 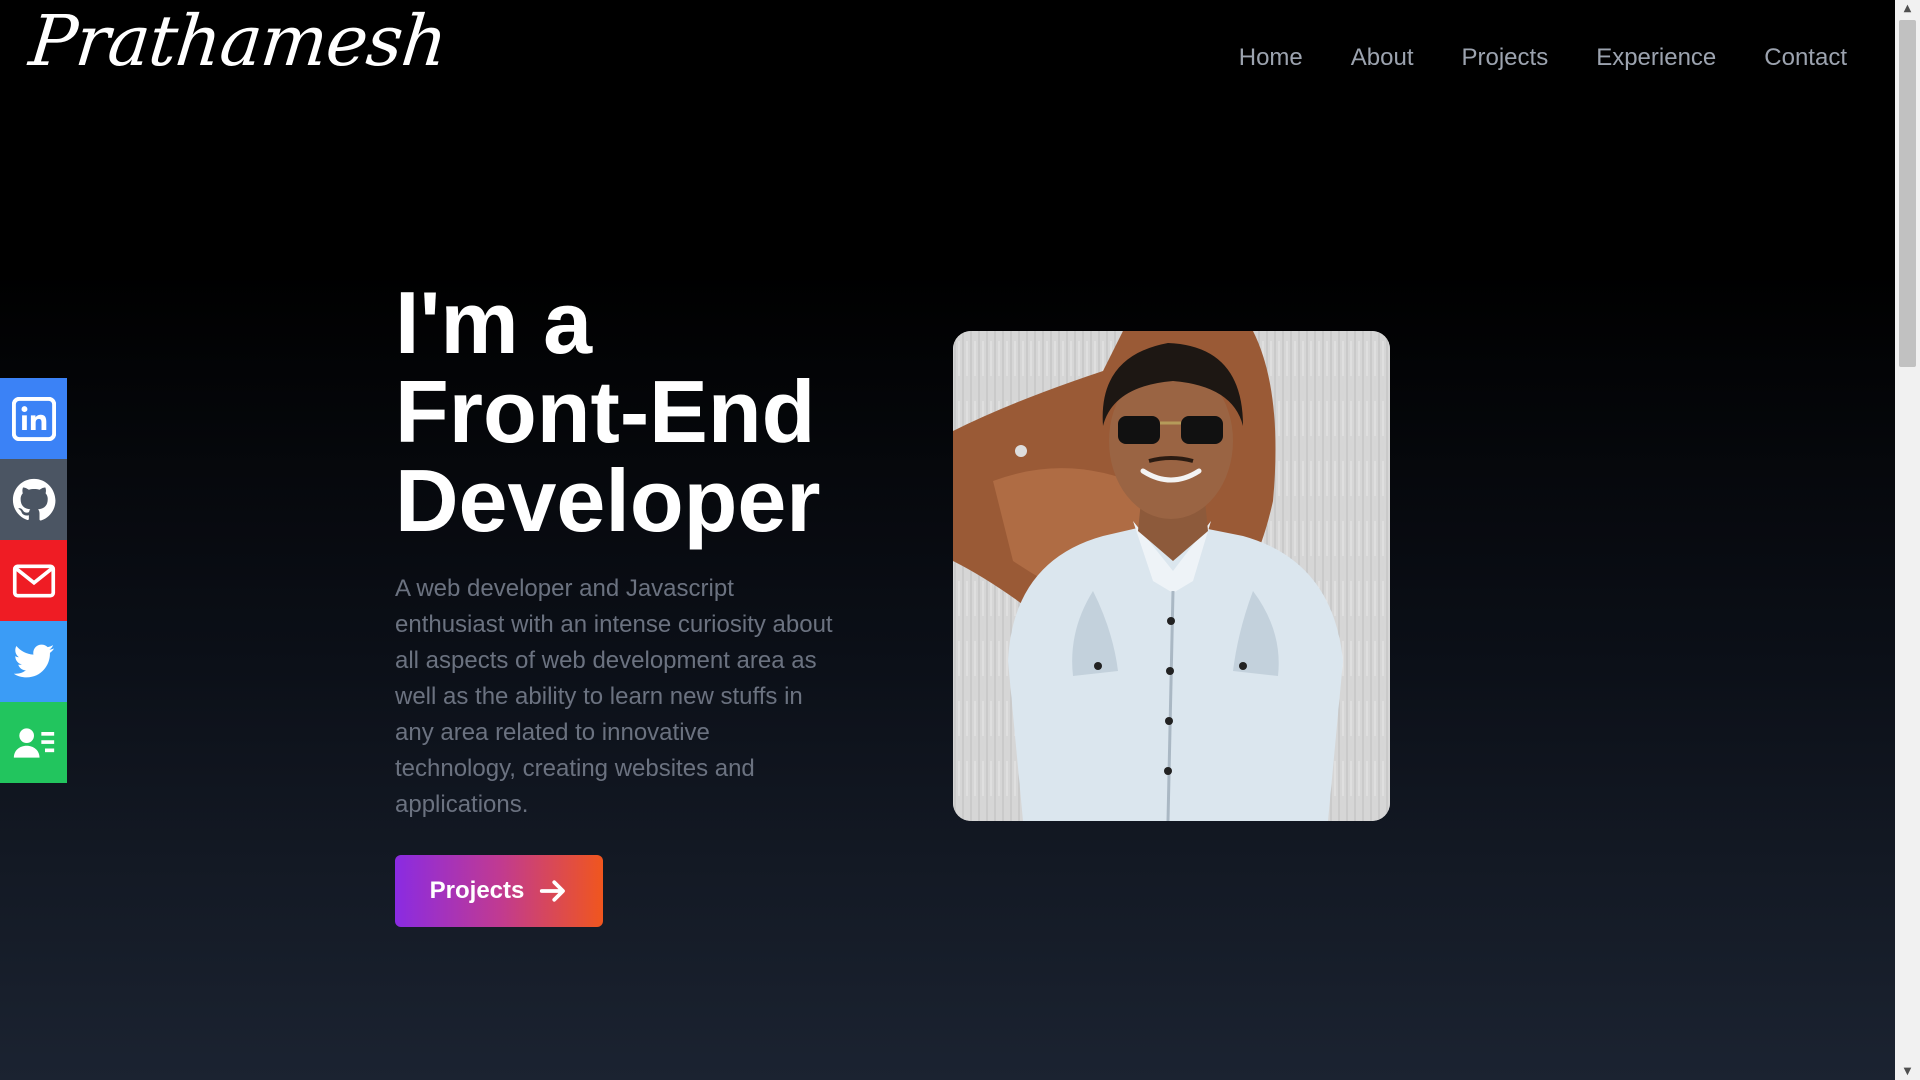 I want to click on main-nav: Home About Projects Experience Contact, so click(x=1543, y=58).